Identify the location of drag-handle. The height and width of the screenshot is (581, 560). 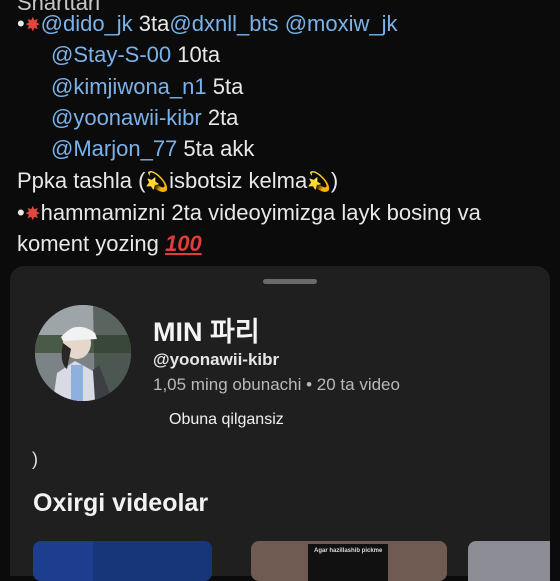
(290, 281).